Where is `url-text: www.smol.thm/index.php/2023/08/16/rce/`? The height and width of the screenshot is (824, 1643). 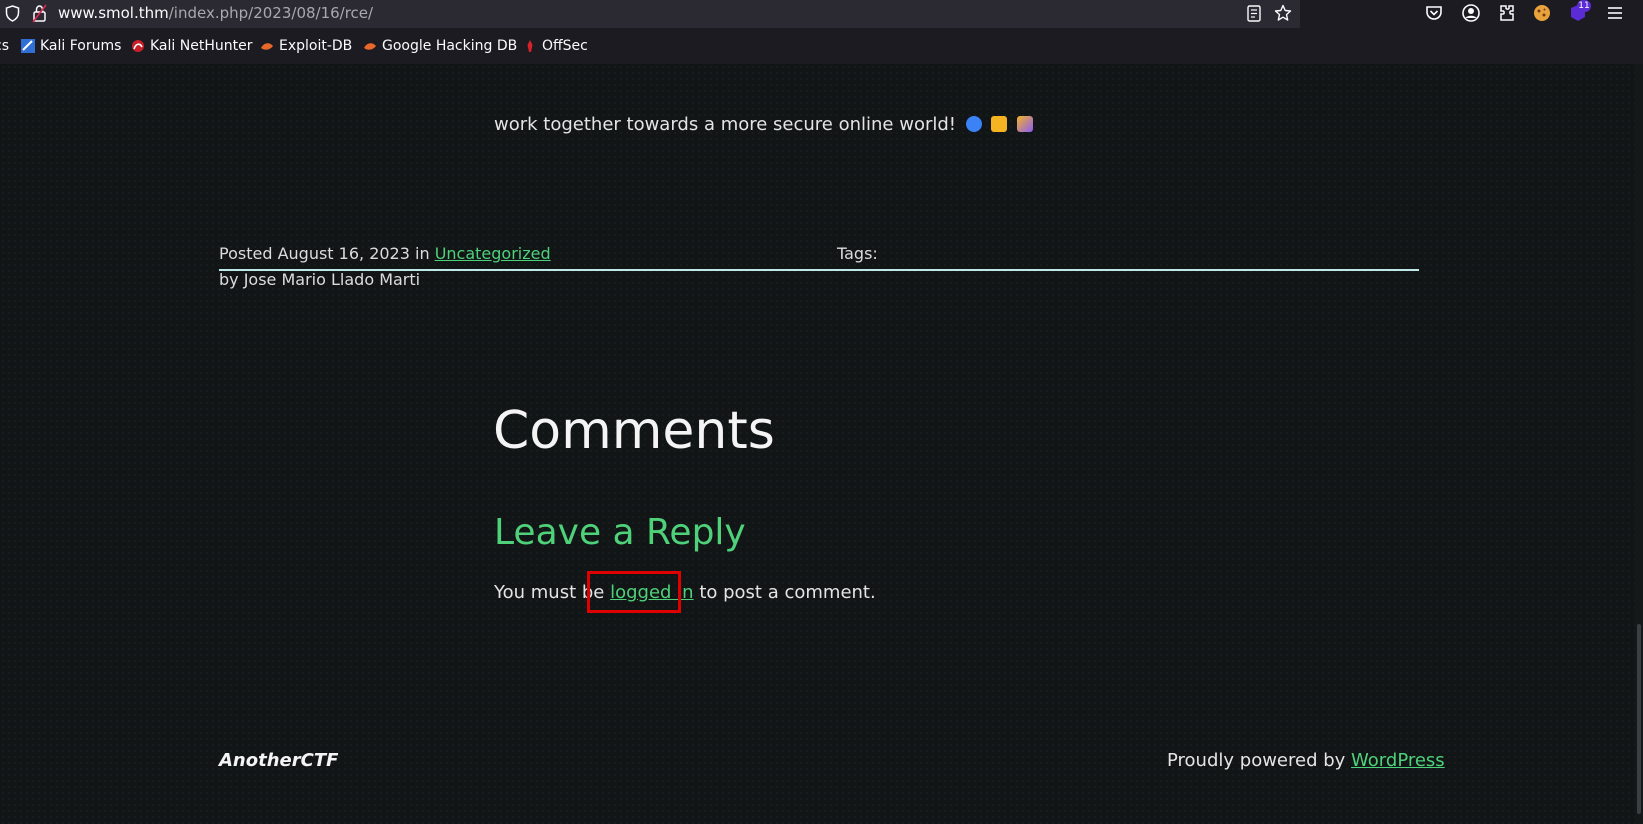
url-text: www.smol.thm/index.php/2023/08/16/rce/ is located at coordinates (215, 13).